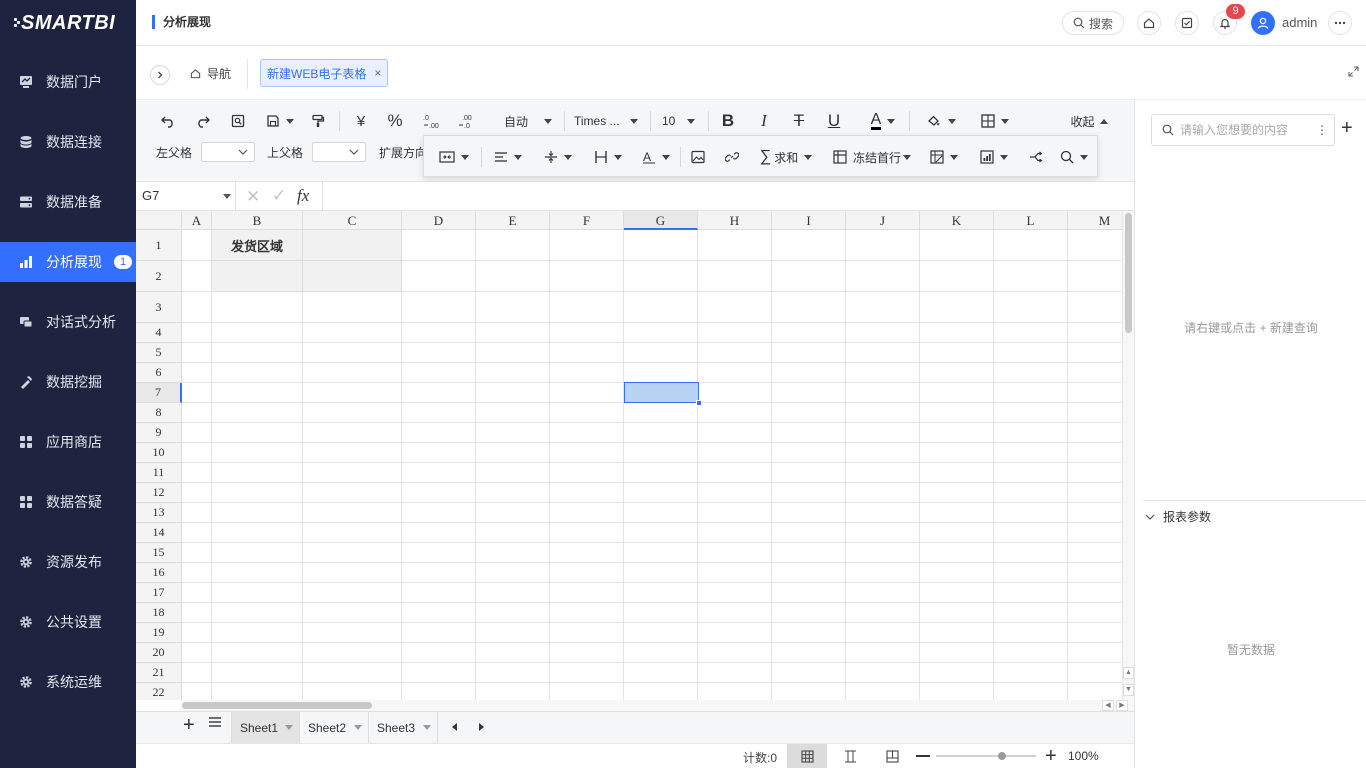 The image size is (1366, 768). What do you see at coordinates (159, 633) in the screenshot?
I see `row-header-19: 19` at bounding box center [159, 633].